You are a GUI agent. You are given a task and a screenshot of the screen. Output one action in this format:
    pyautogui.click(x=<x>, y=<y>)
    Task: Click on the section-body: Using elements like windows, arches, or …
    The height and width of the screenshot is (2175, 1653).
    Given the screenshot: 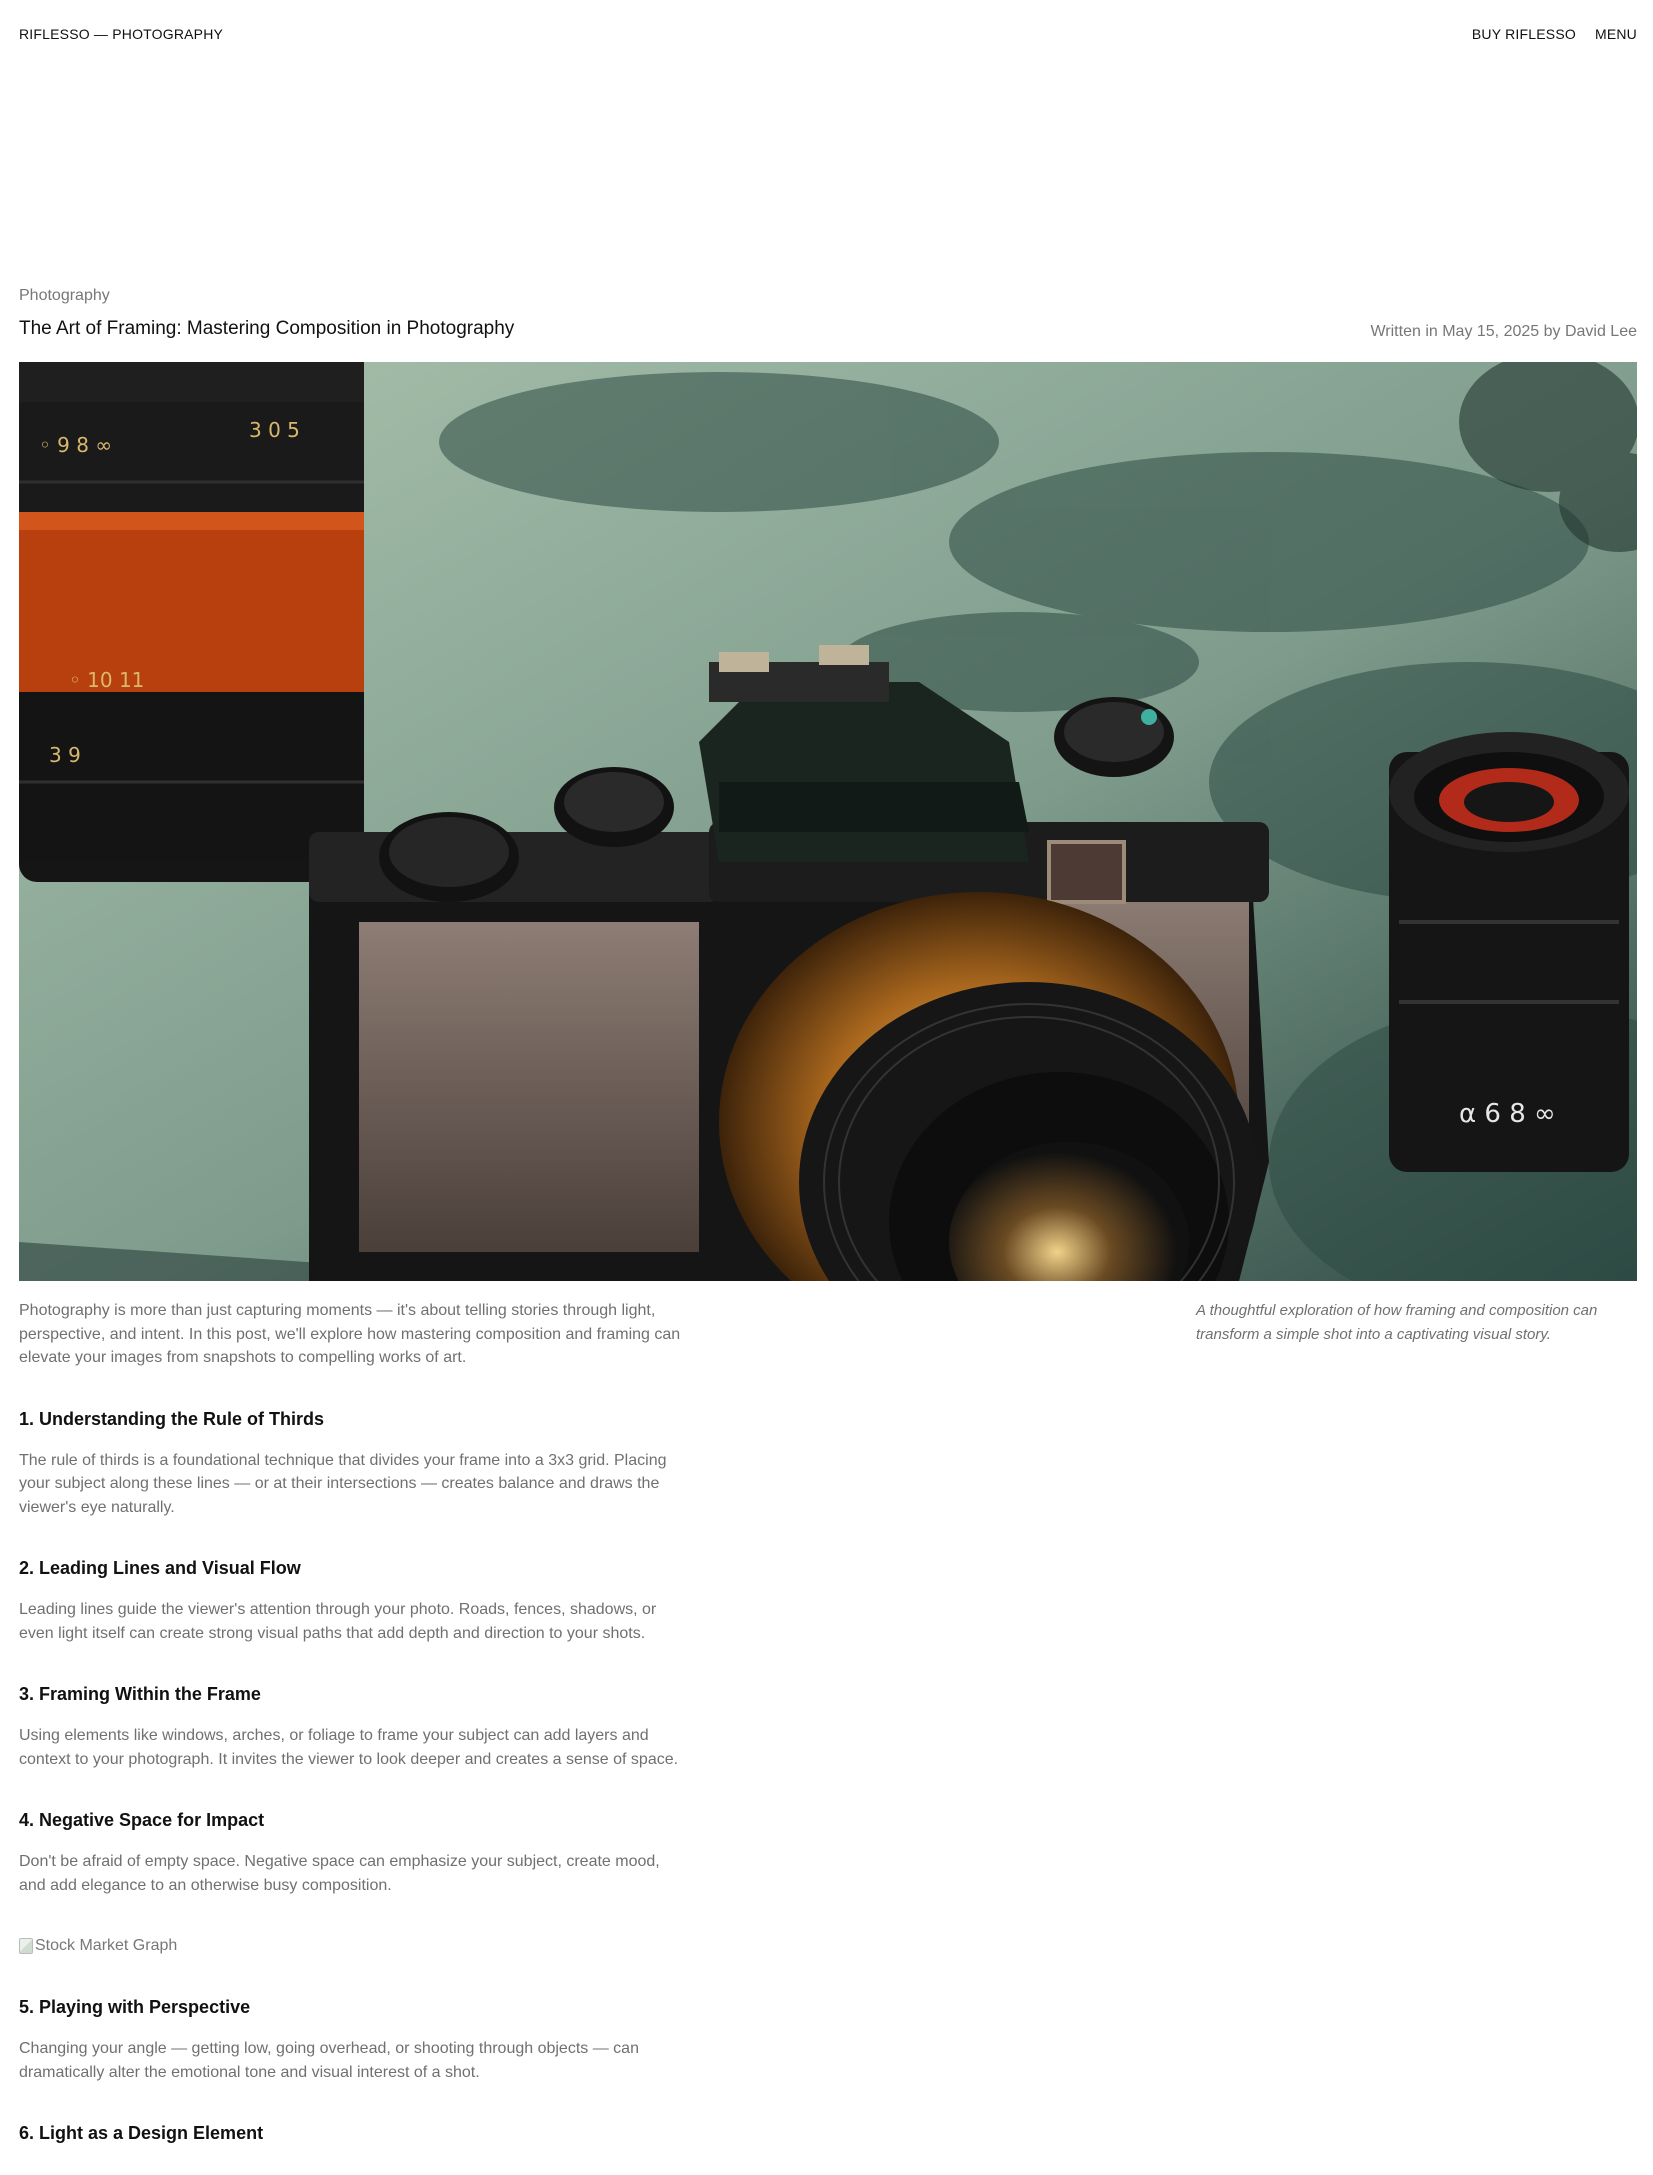 What is the action you would take?
    pyautogui.click(x=349, y=1747)
    